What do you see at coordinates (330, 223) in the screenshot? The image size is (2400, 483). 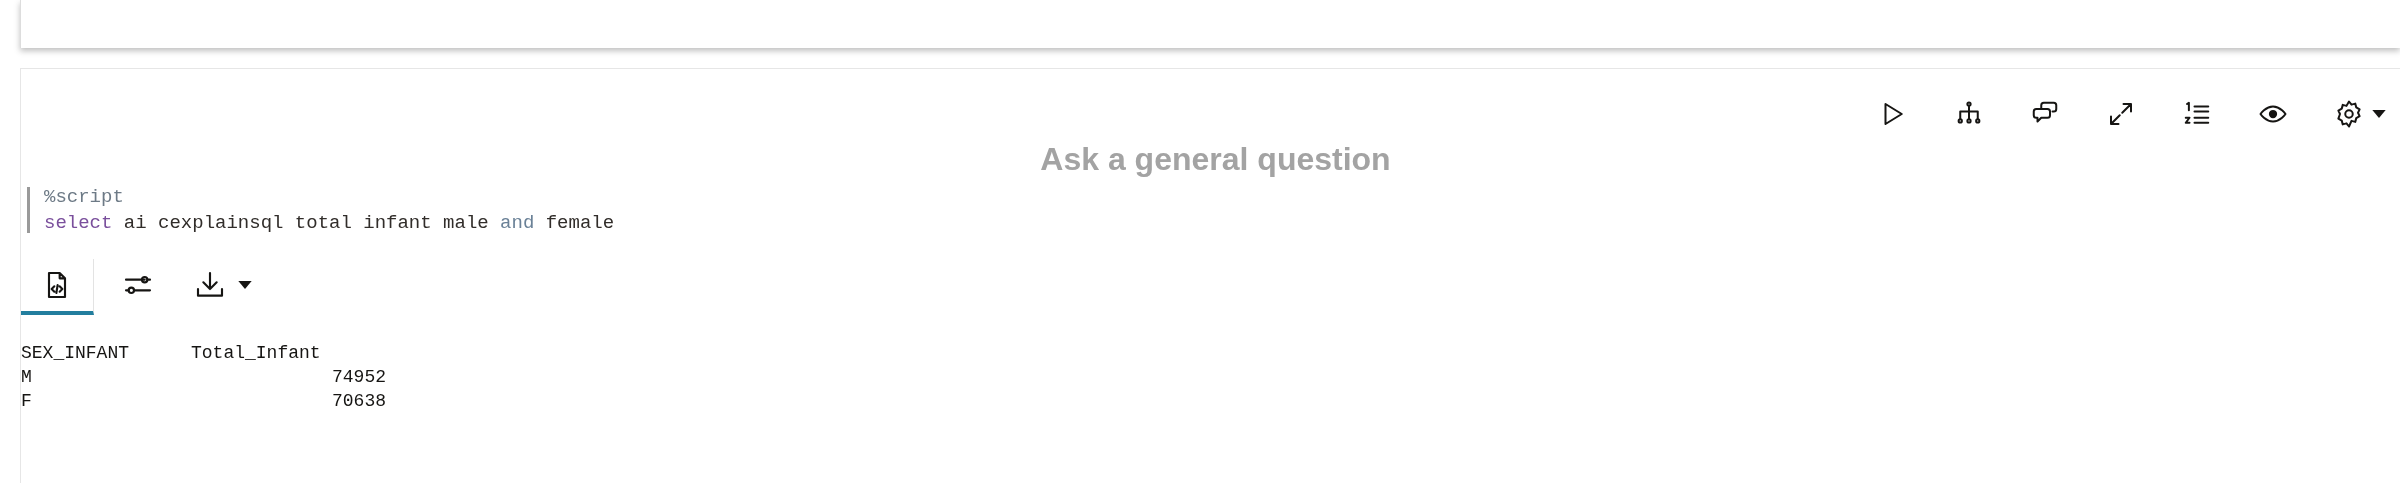 I see `code-line: select ai cexplainsql total infant male and female` at bounding box center [330, 223].